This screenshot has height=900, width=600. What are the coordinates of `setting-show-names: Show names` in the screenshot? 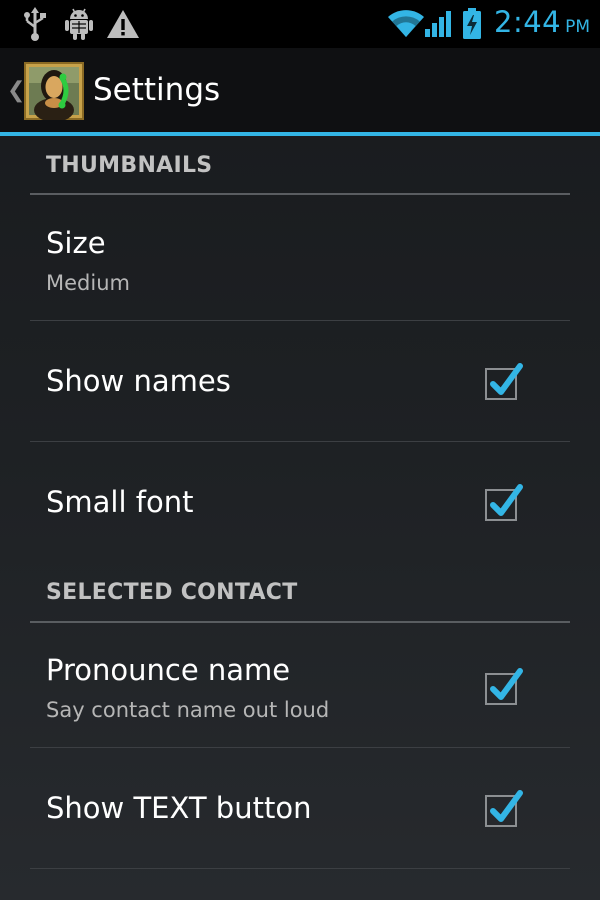 It's located at (300, 381).